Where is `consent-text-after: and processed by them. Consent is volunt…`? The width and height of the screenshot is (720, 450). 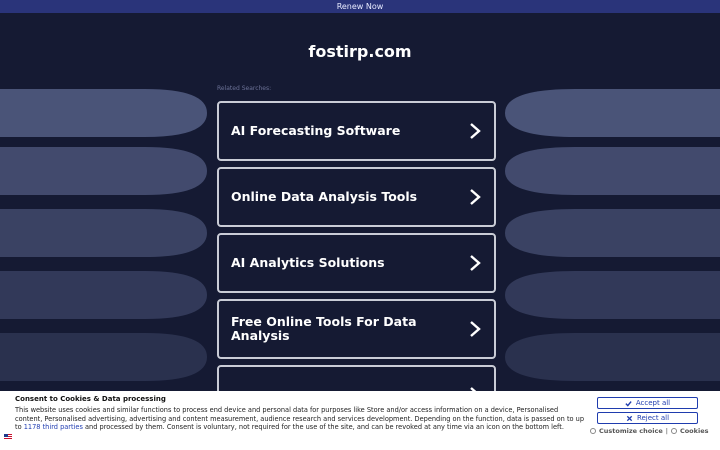 consent-text-after: and processed by them. Consent is volunt… is located at coordinates (323, 427).